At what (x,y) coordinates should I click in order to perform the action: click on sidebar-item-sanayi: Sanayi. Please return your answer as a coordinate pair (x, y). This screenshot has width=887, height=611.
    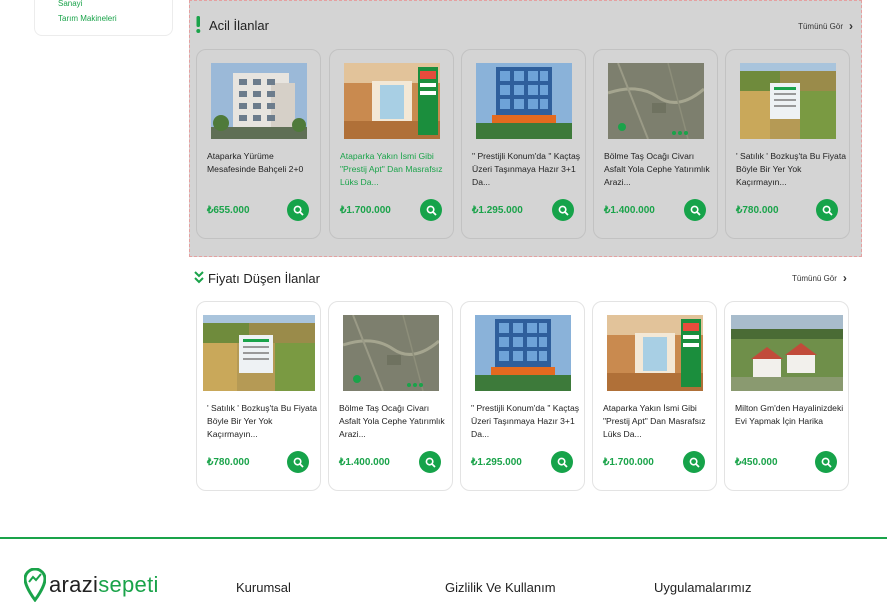
    Looking at the image, I should click on (70, 4).